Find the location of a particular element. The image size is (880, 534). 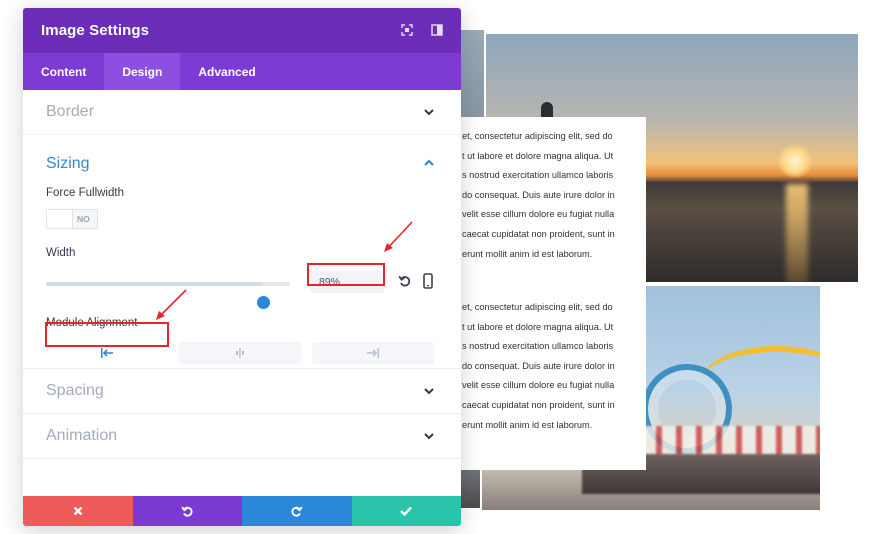

modal-title: Image Settings is located at coordinates (95, 30).